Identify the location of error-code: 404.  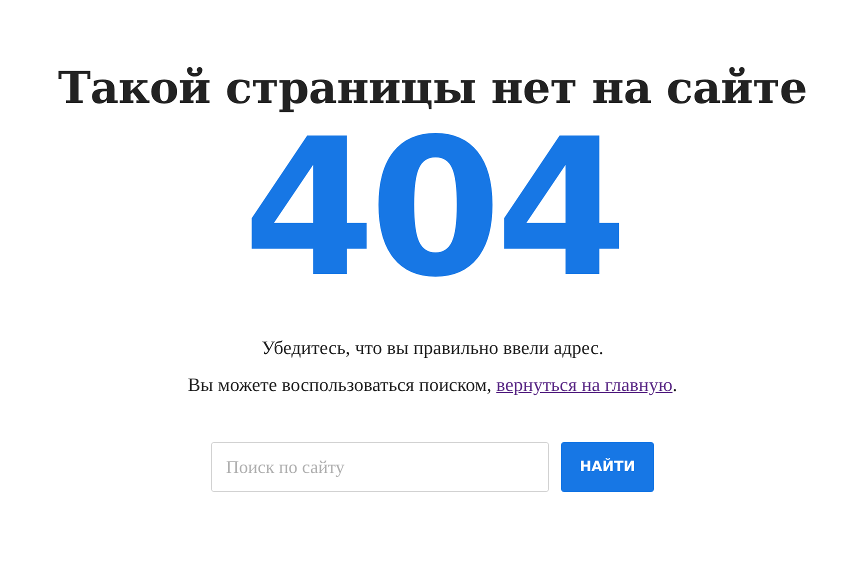
(432, 209).